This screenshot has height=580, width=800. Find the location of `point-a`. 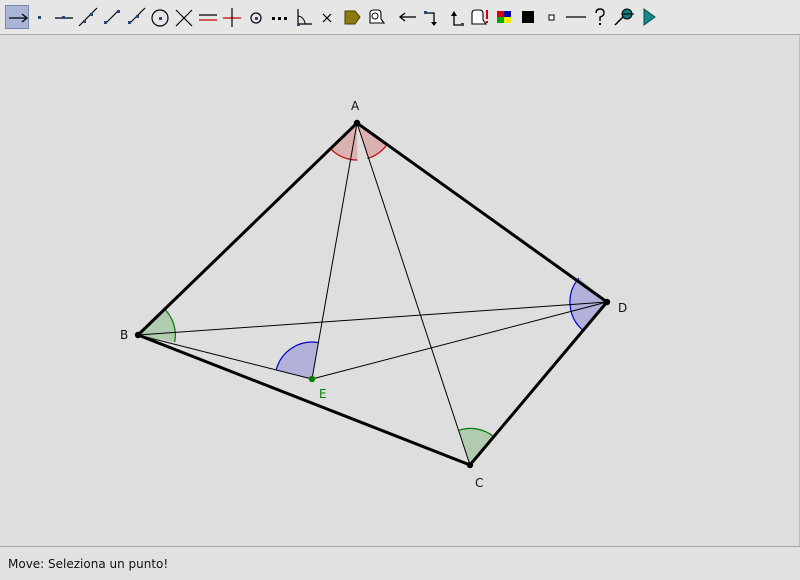

point-a is located at coordinates (357, 123).